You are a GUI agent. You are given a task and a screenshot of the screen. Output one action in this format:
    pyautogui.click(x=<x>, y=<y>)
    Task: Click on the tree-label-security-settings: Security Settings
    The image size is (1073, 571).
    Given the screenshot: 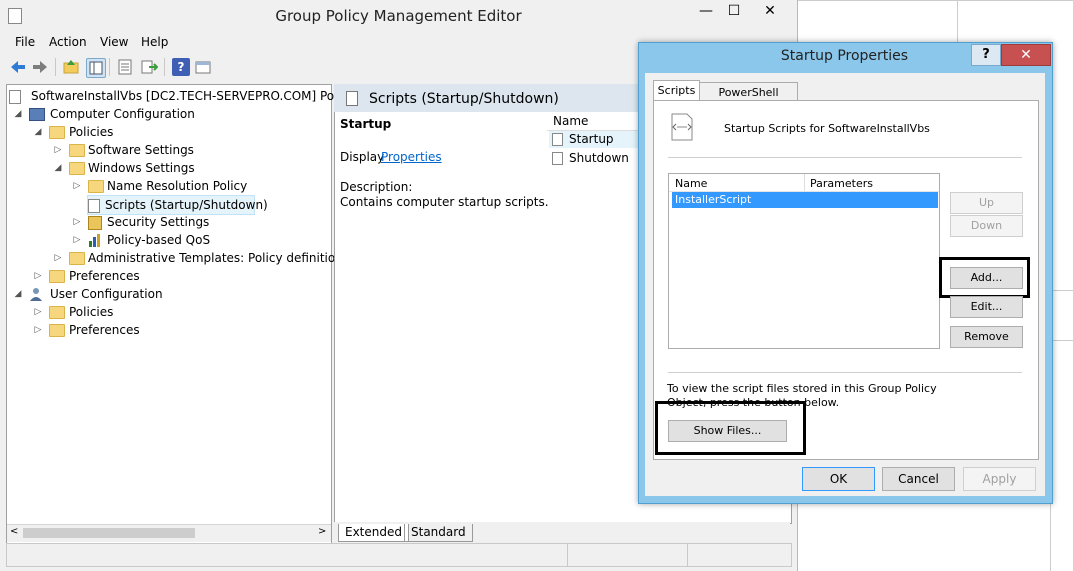 What is the action you would take?
    pyautogui.click(x=158, y=222)
    